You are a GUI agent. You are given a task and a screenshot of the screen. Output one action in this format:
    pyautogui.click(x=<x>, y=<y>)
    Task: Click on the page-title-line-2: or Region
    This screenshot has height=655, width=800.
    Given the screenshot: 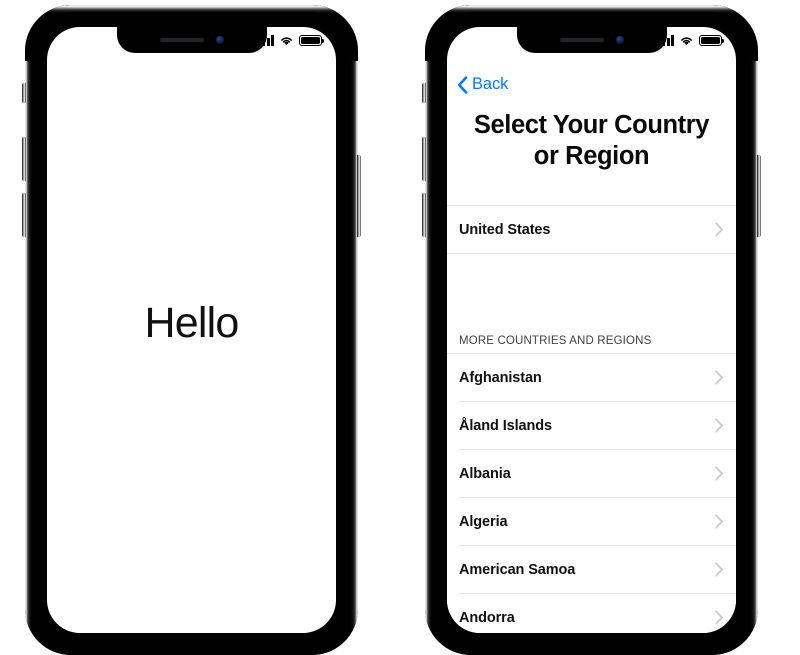 What is the action you would take?
    pyautogui.click(x=591, y=156)
    